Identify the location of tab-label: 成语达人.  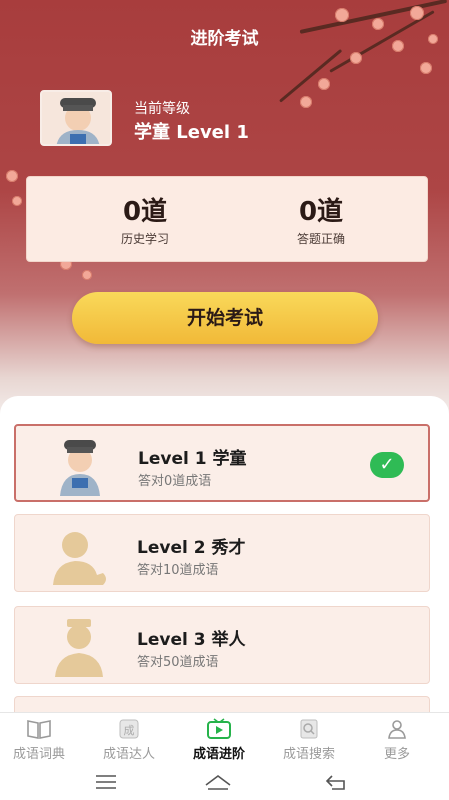
(128, 754).